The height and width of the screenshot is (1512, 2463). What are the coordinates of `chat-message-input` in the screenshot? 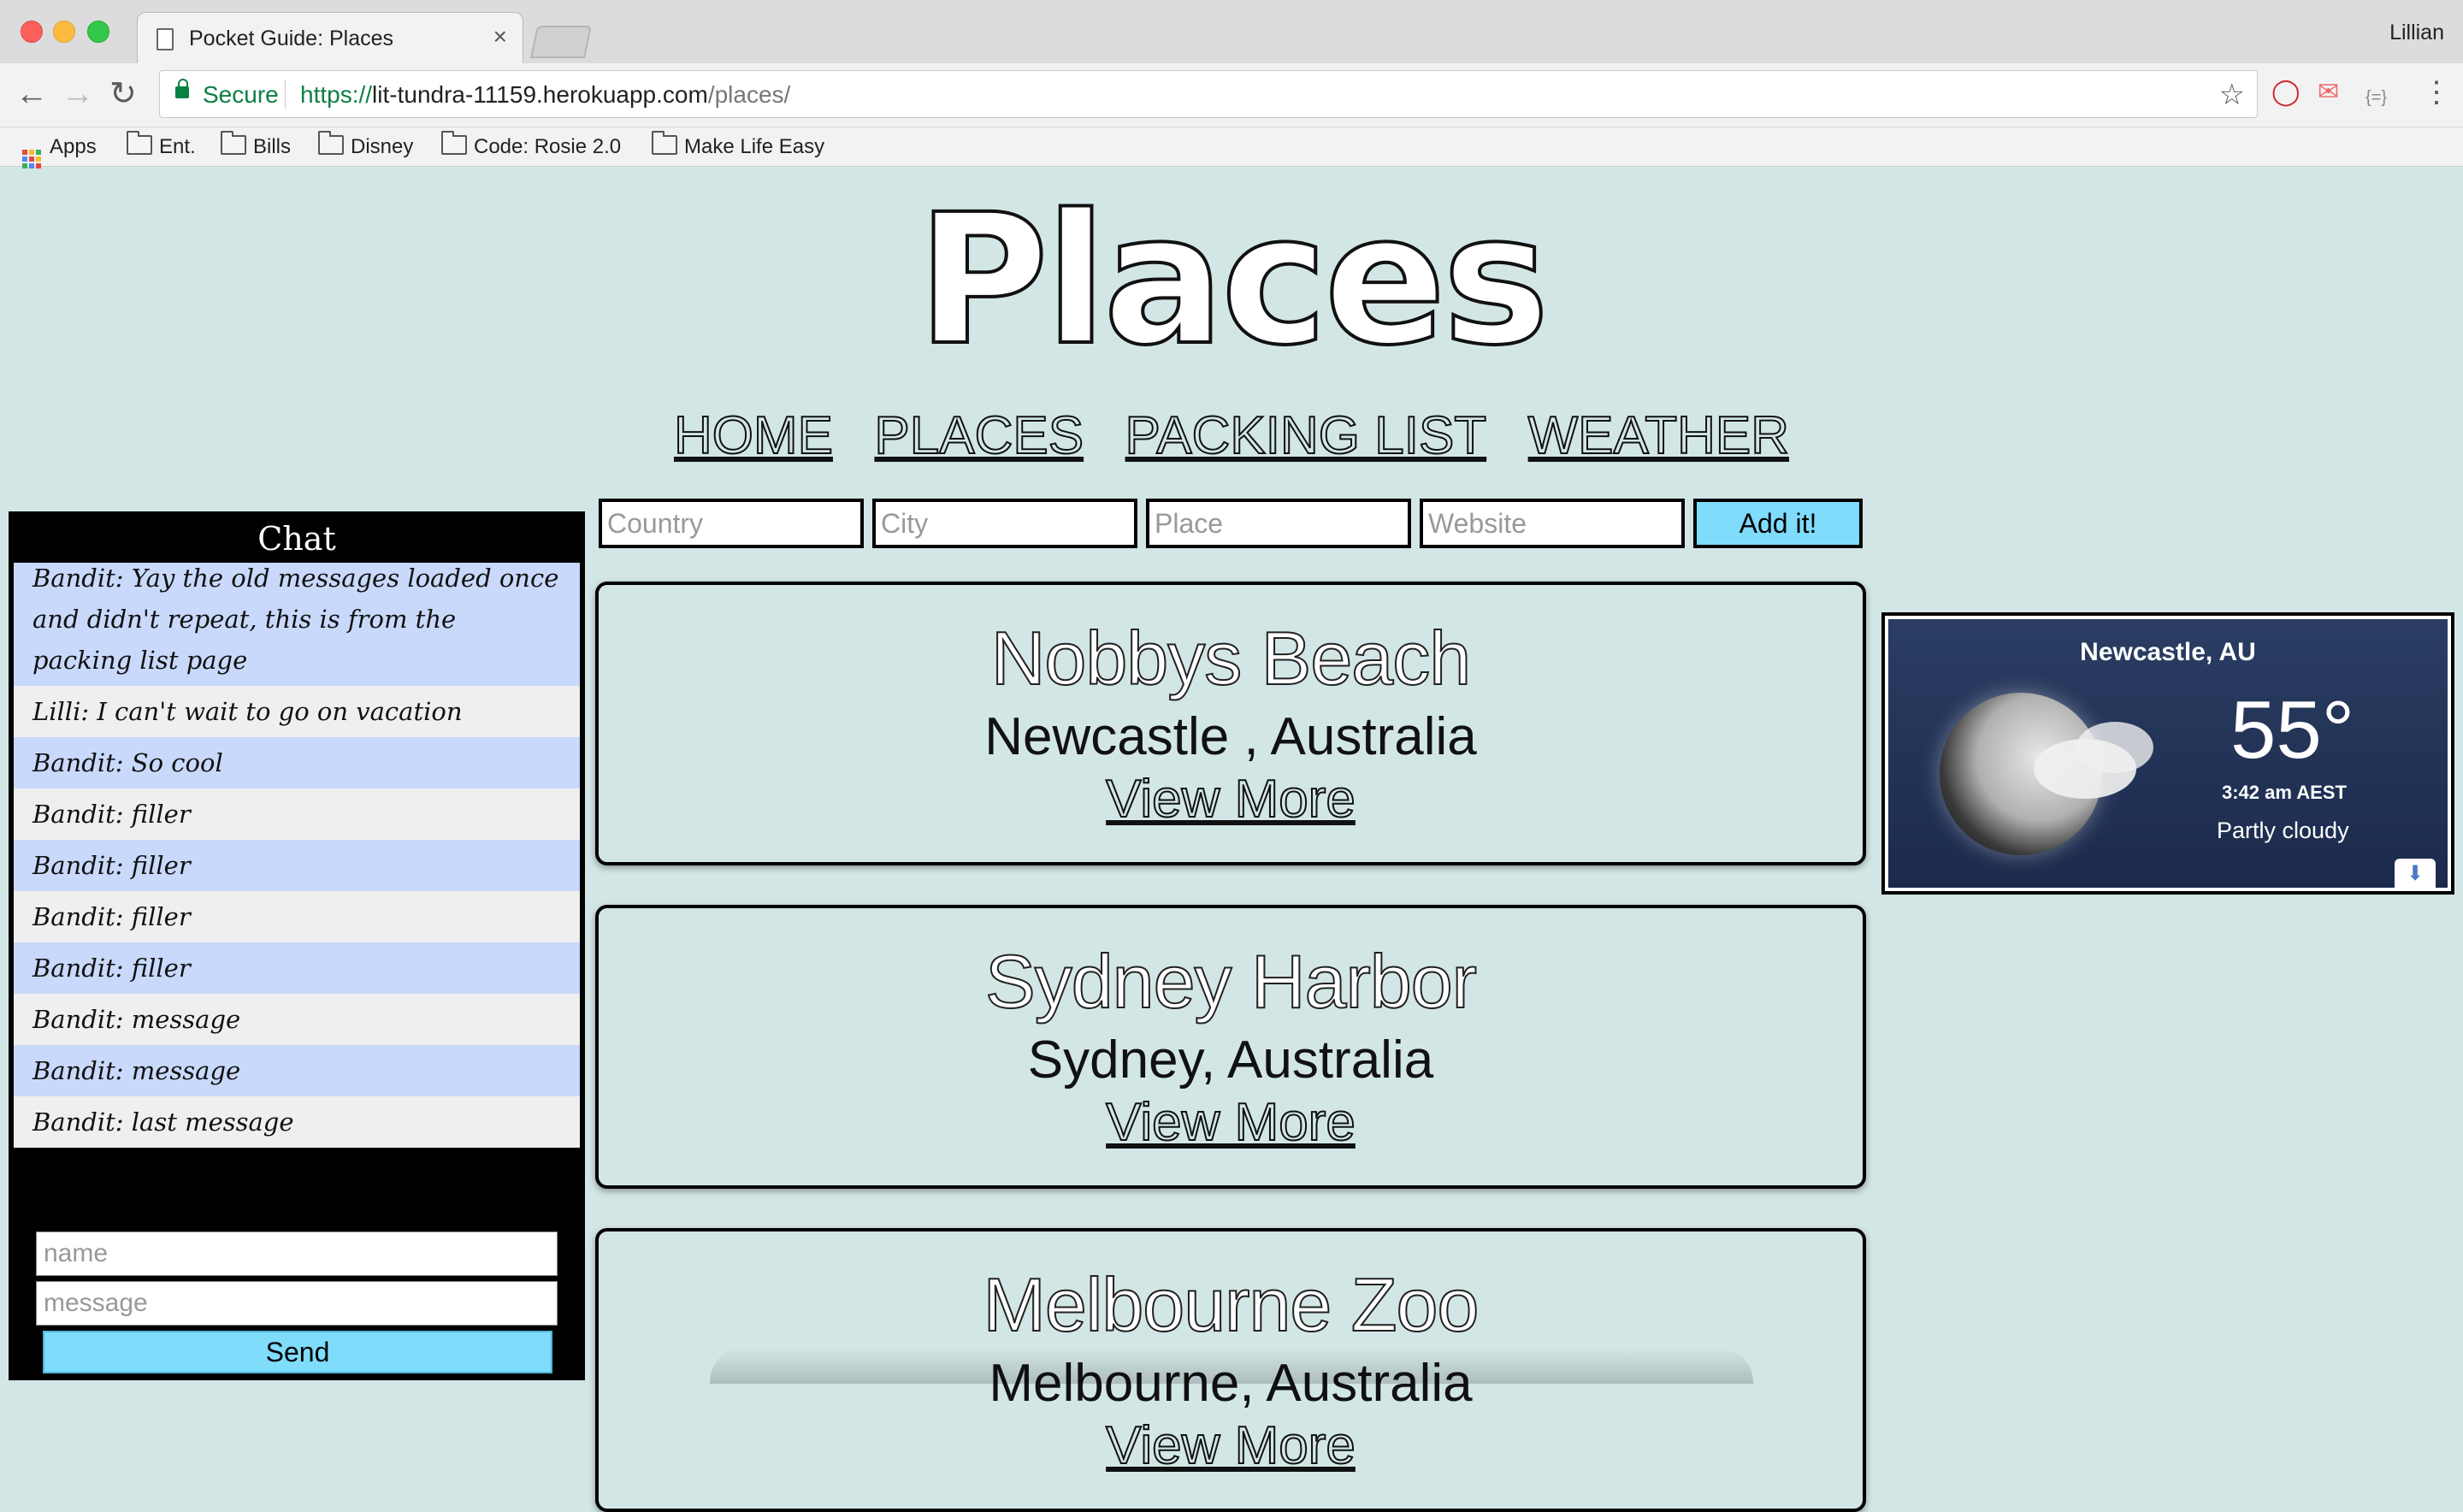 It's located at (297, 1303).